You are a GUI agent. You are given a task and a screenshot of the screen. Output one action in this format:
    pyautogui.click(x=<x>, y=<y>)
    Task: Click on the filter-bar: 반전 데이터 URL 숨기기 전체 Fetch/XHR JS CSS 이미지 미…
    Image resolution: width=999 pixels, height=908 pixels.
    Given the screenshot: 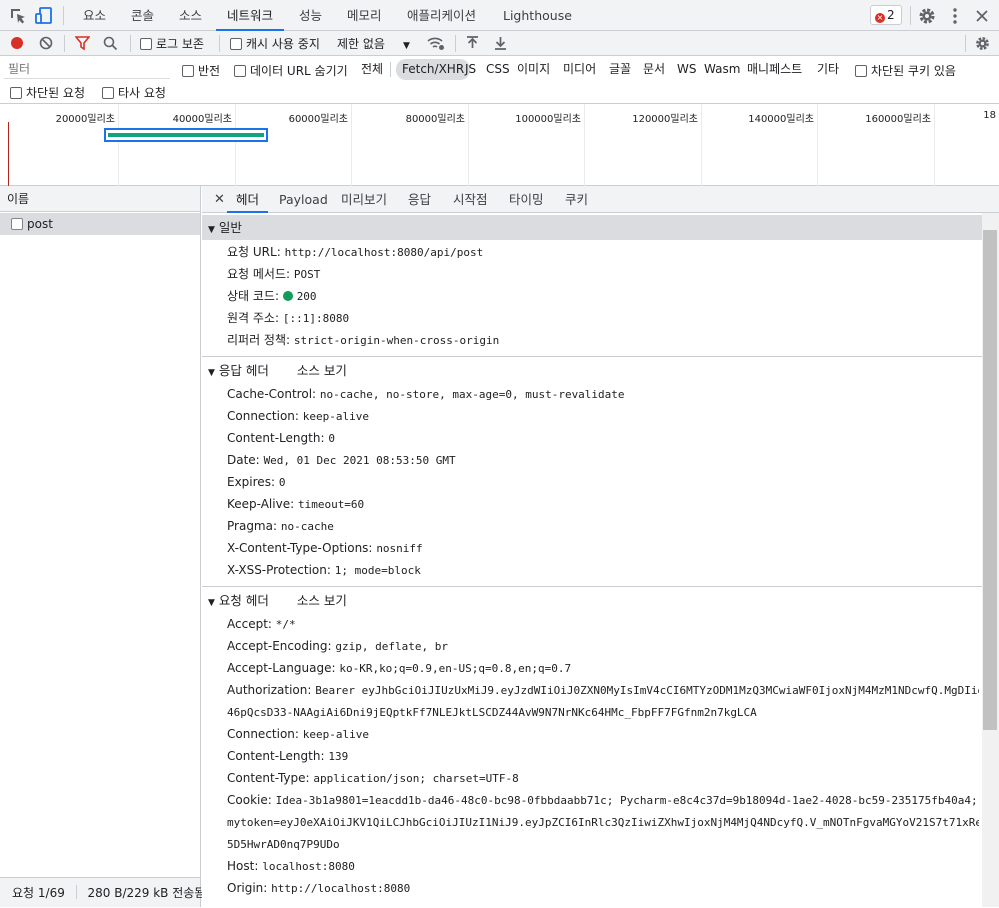 What is the action you would take?
    pyautogui.click(x=499, y=80)
    